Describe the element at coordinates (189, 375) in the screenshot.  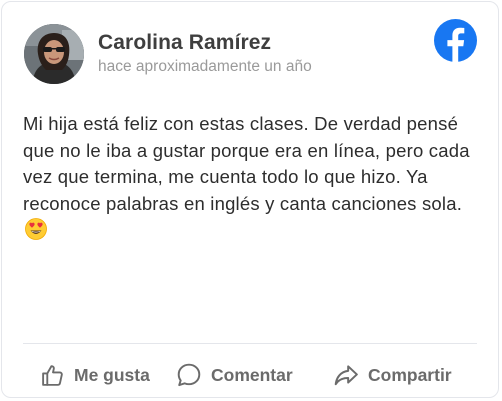
I see `speech-bubble-icon` at that location.